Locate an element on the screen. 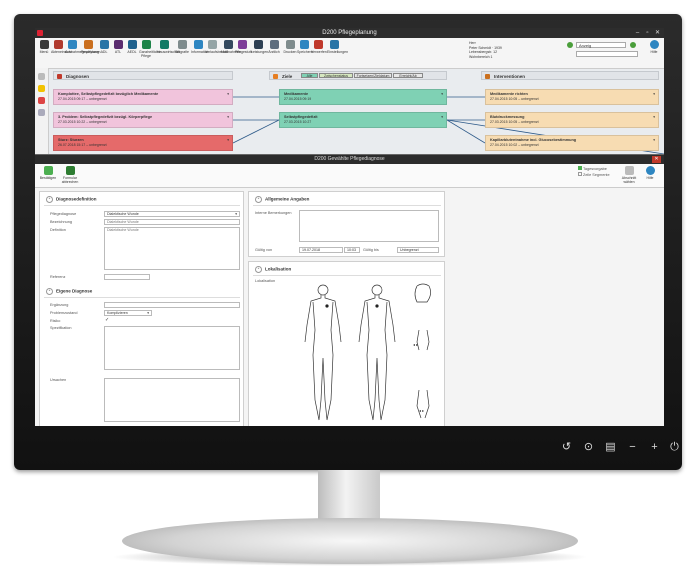 This screenshot has height=576, width=697. name-field: Dialektische Wunde is located at coordinates (172, 222).